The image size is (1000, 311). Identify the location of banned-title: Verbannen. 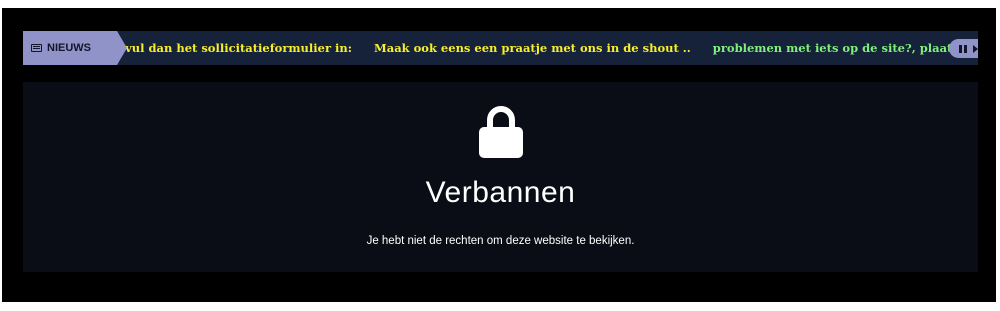
(500, 192).